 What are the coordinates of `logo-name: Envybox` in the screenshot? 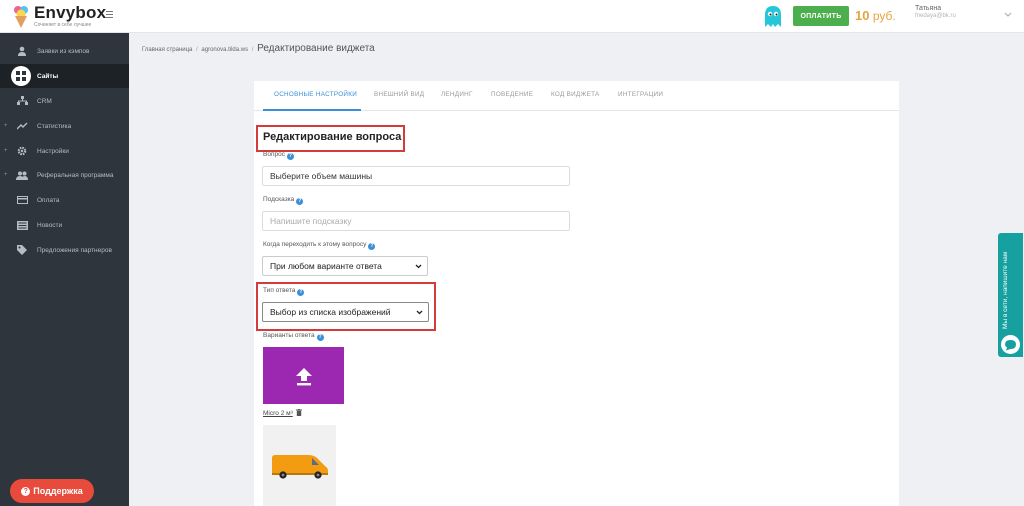 It's located at (70, 12).